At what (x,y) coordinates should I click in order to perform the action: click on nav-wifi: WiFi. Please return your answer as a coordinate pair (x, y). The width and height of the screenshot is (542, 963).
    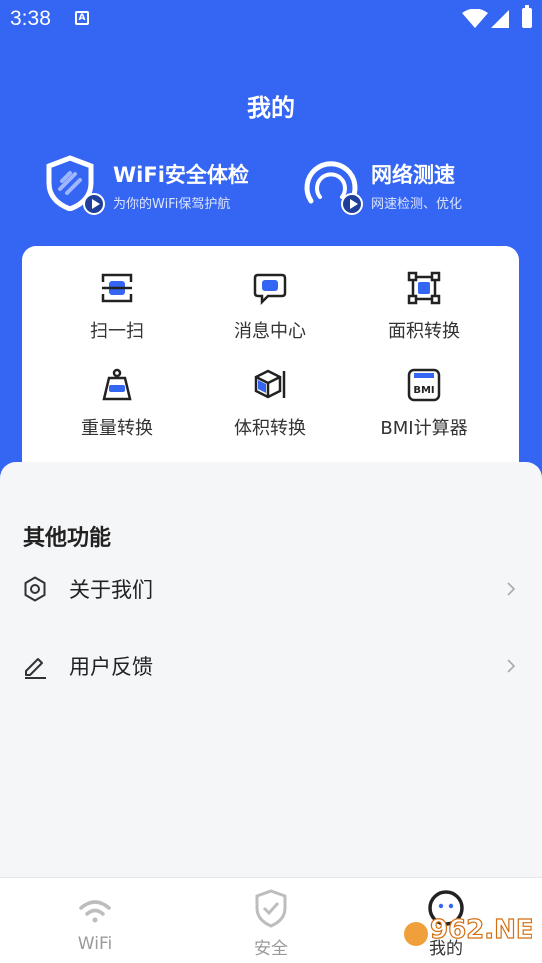
    Looking at the image, I should click on (95, 921).